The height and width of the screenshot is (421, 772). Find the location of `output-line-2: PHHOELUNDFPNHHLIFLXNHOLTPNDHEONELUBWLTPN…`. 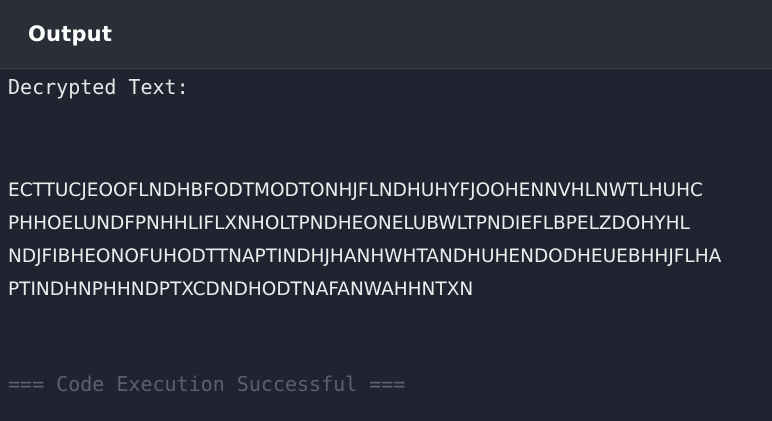

output-line-2: PHHOELUNDFPNHHLIFLXNHOLTPNDHEONELUBWLTPN… is located at coordinates (349, 223).